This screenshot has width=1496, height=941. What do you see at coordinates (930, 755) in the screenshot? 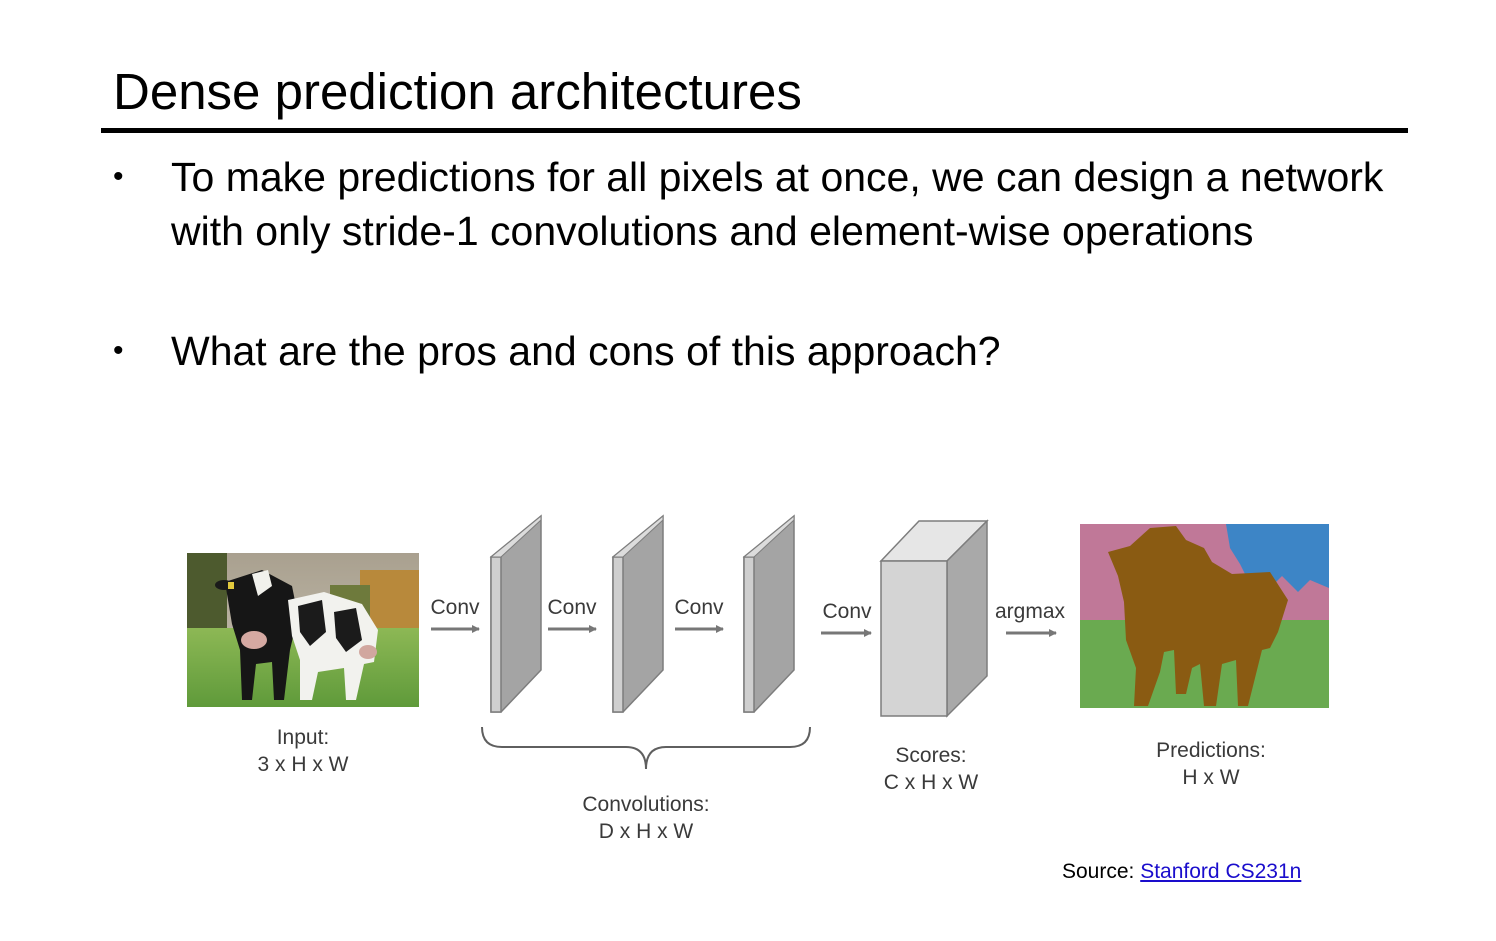
I see `scores-label: Scores:` at bounding box center [930, 755].